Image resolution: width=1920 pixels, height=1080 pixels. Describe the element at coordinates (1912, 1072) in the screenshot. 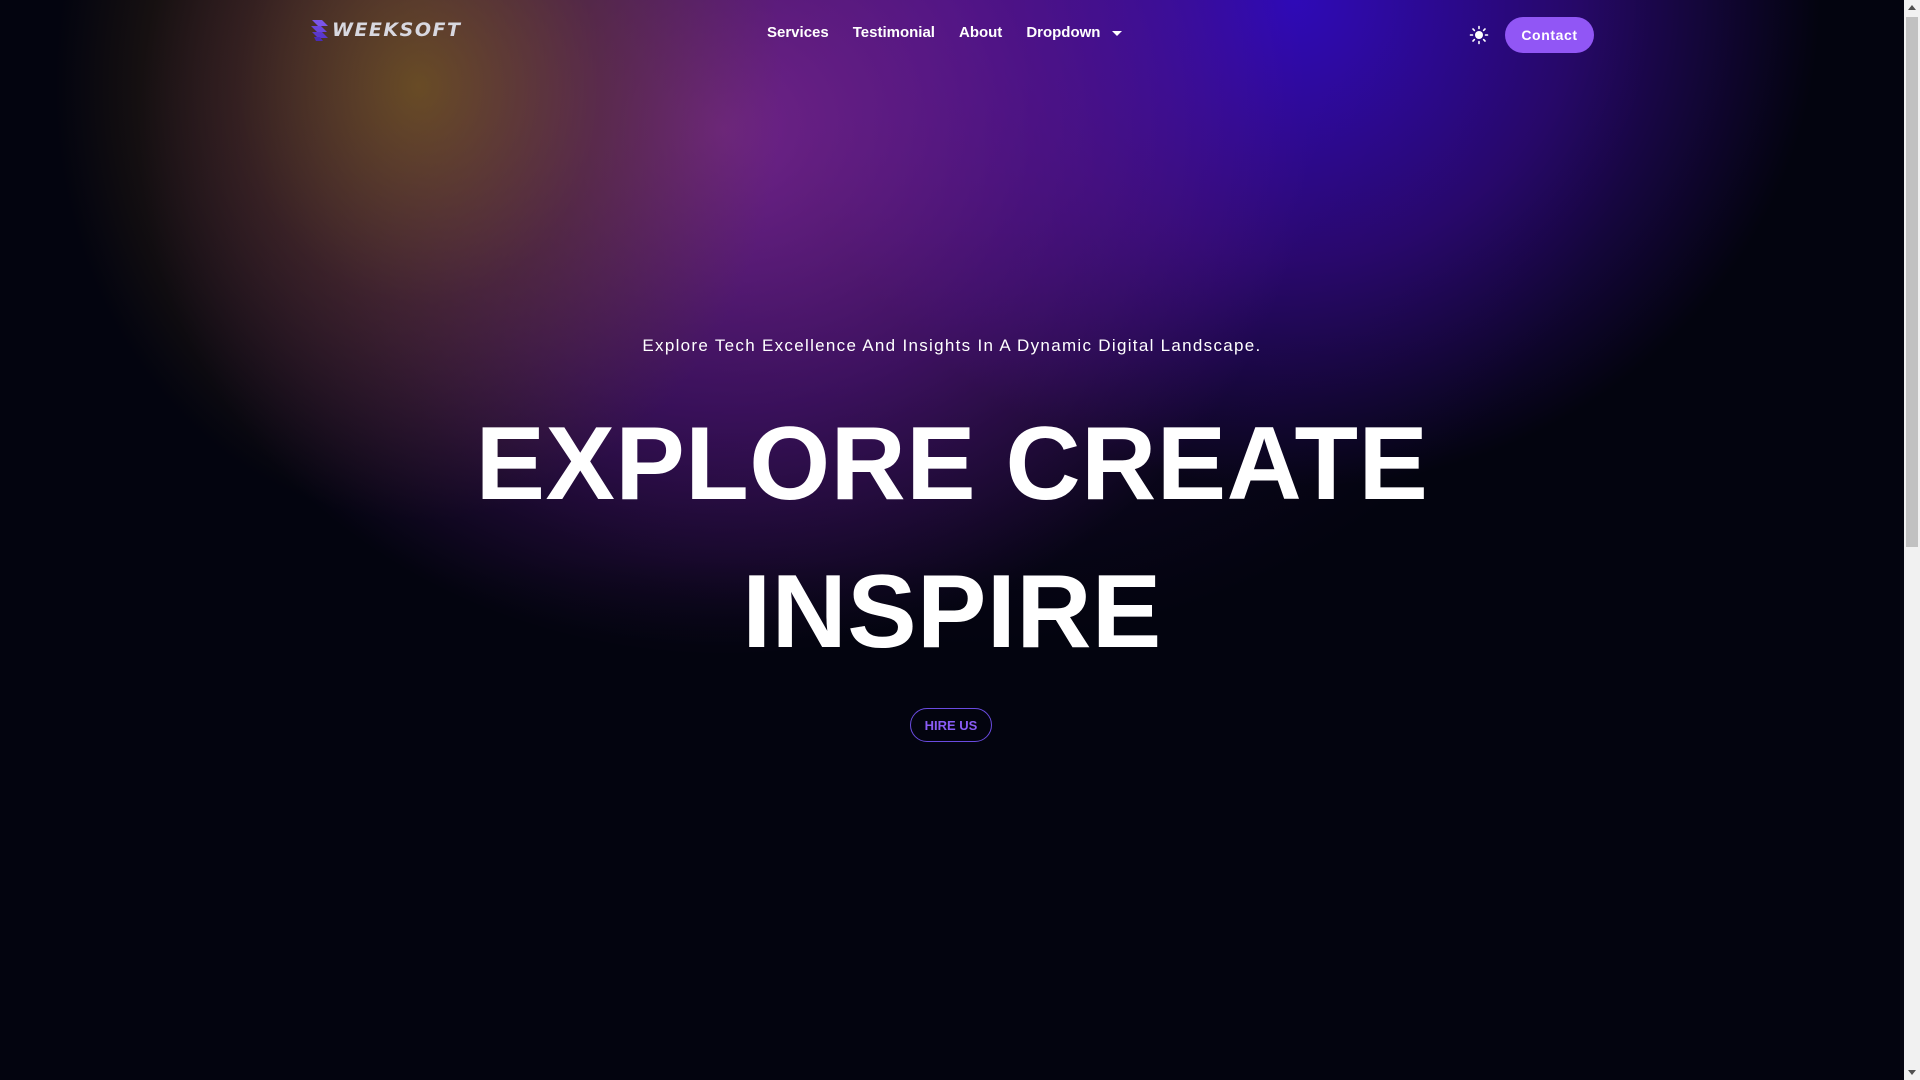

I see `scroll-down-arrow-icon` at that location.